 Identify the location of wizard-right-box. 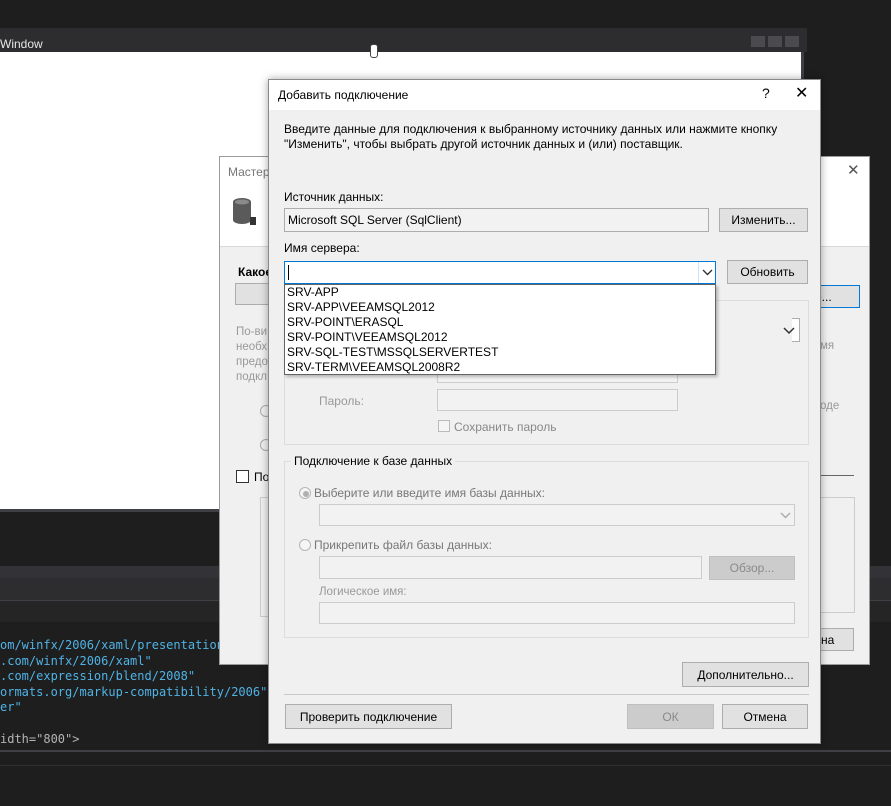
(837, 555).